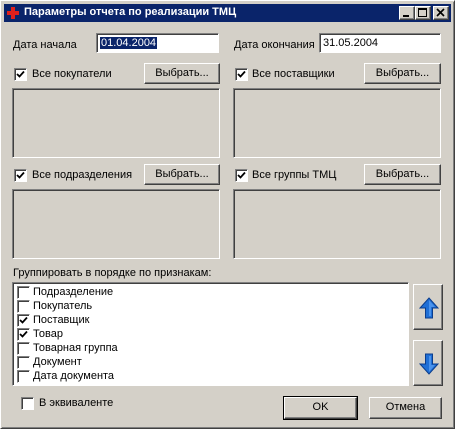 The width and height of the screenshot is (455, 429). What do you see at coordinates (405, 408) in the screenshot?
I see `cancel-button: Отмена` at bounding box center [405, 408].